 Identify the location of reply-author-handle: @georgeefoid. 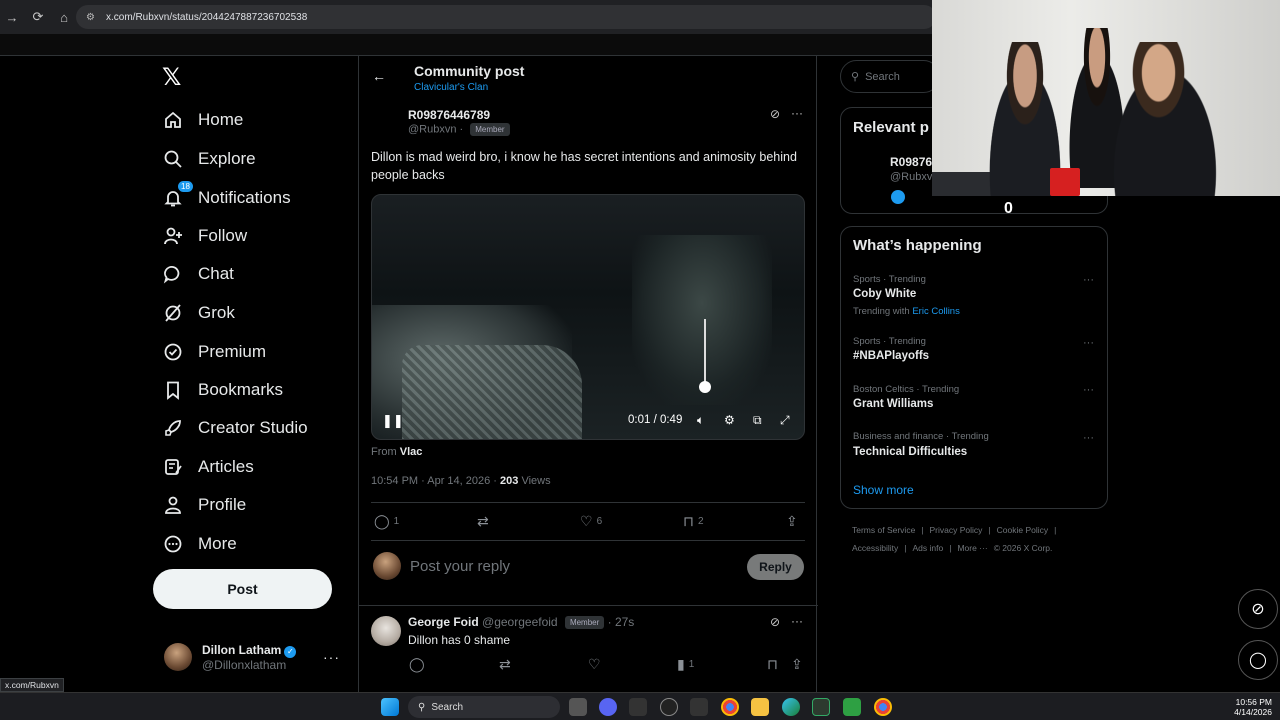
(520, 622).